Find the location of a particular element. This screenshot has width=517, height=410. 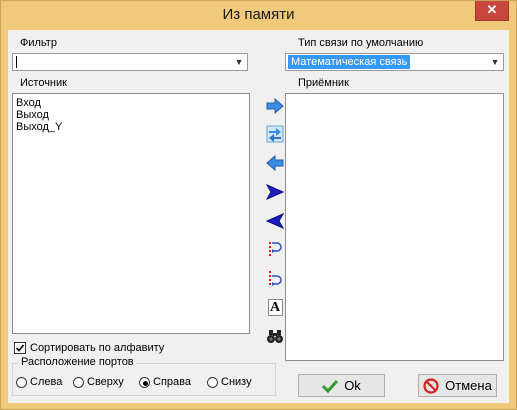

port-right-button is located at coordinates (275, 250).